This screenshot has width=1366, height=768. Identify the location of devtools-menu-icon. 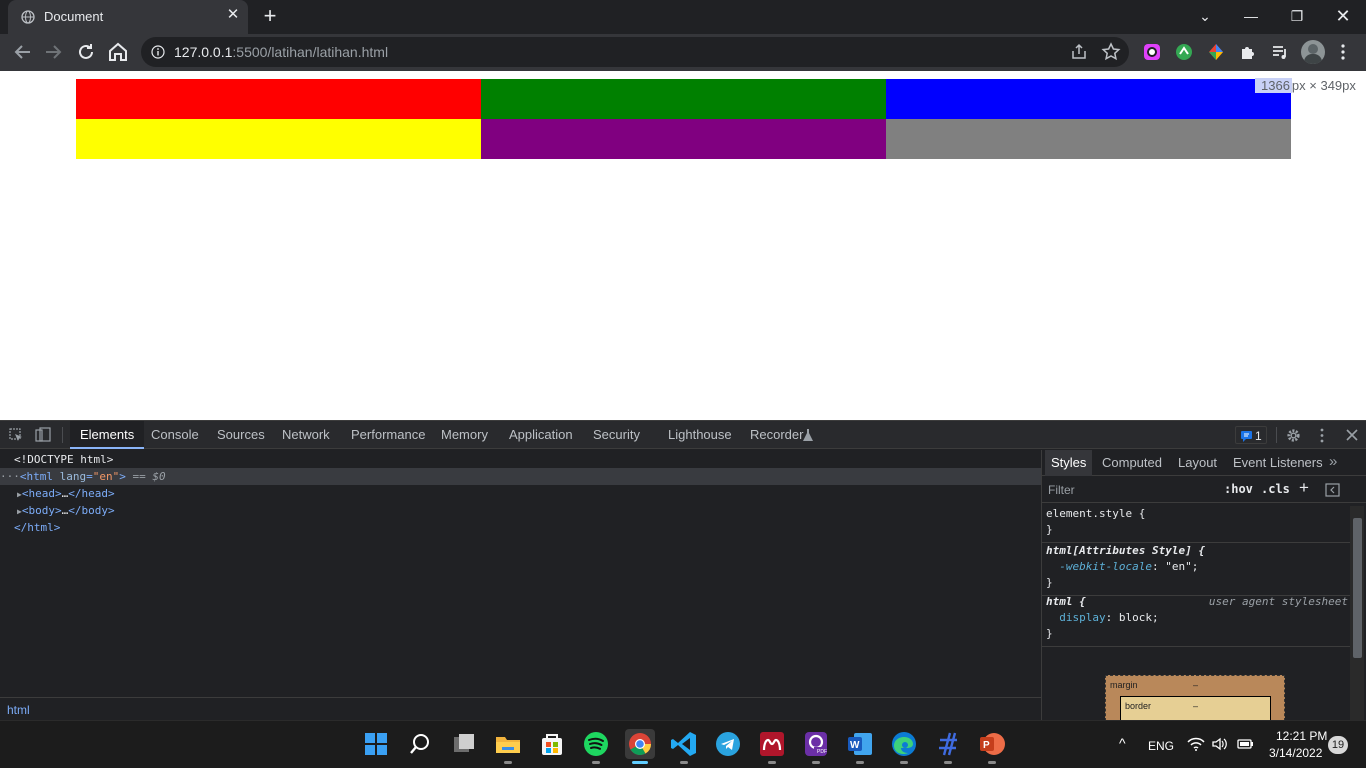
(1322, 435).